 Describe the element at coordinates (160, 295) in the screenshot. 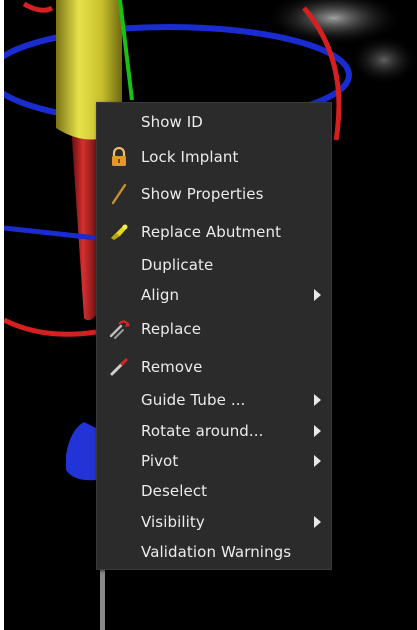

I see `menu-item-label: Align` at that location.